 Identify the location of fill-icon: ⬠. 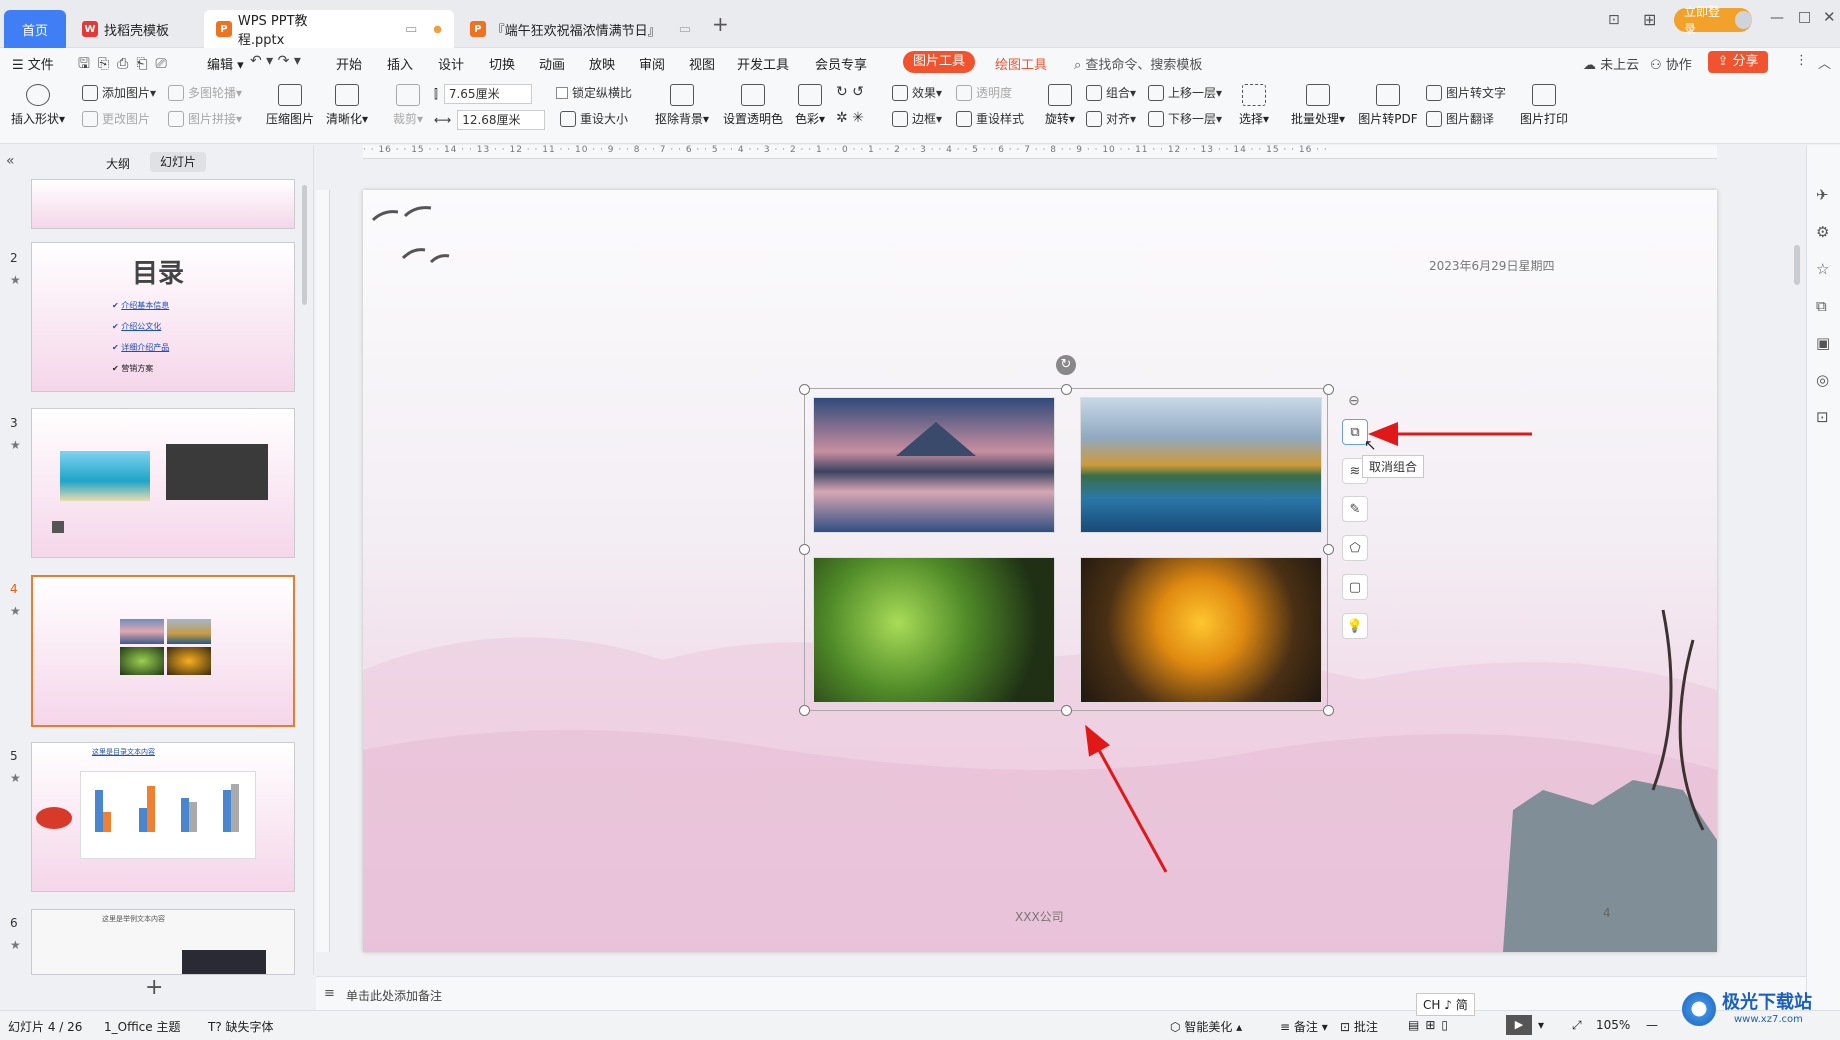
(1355, 548).